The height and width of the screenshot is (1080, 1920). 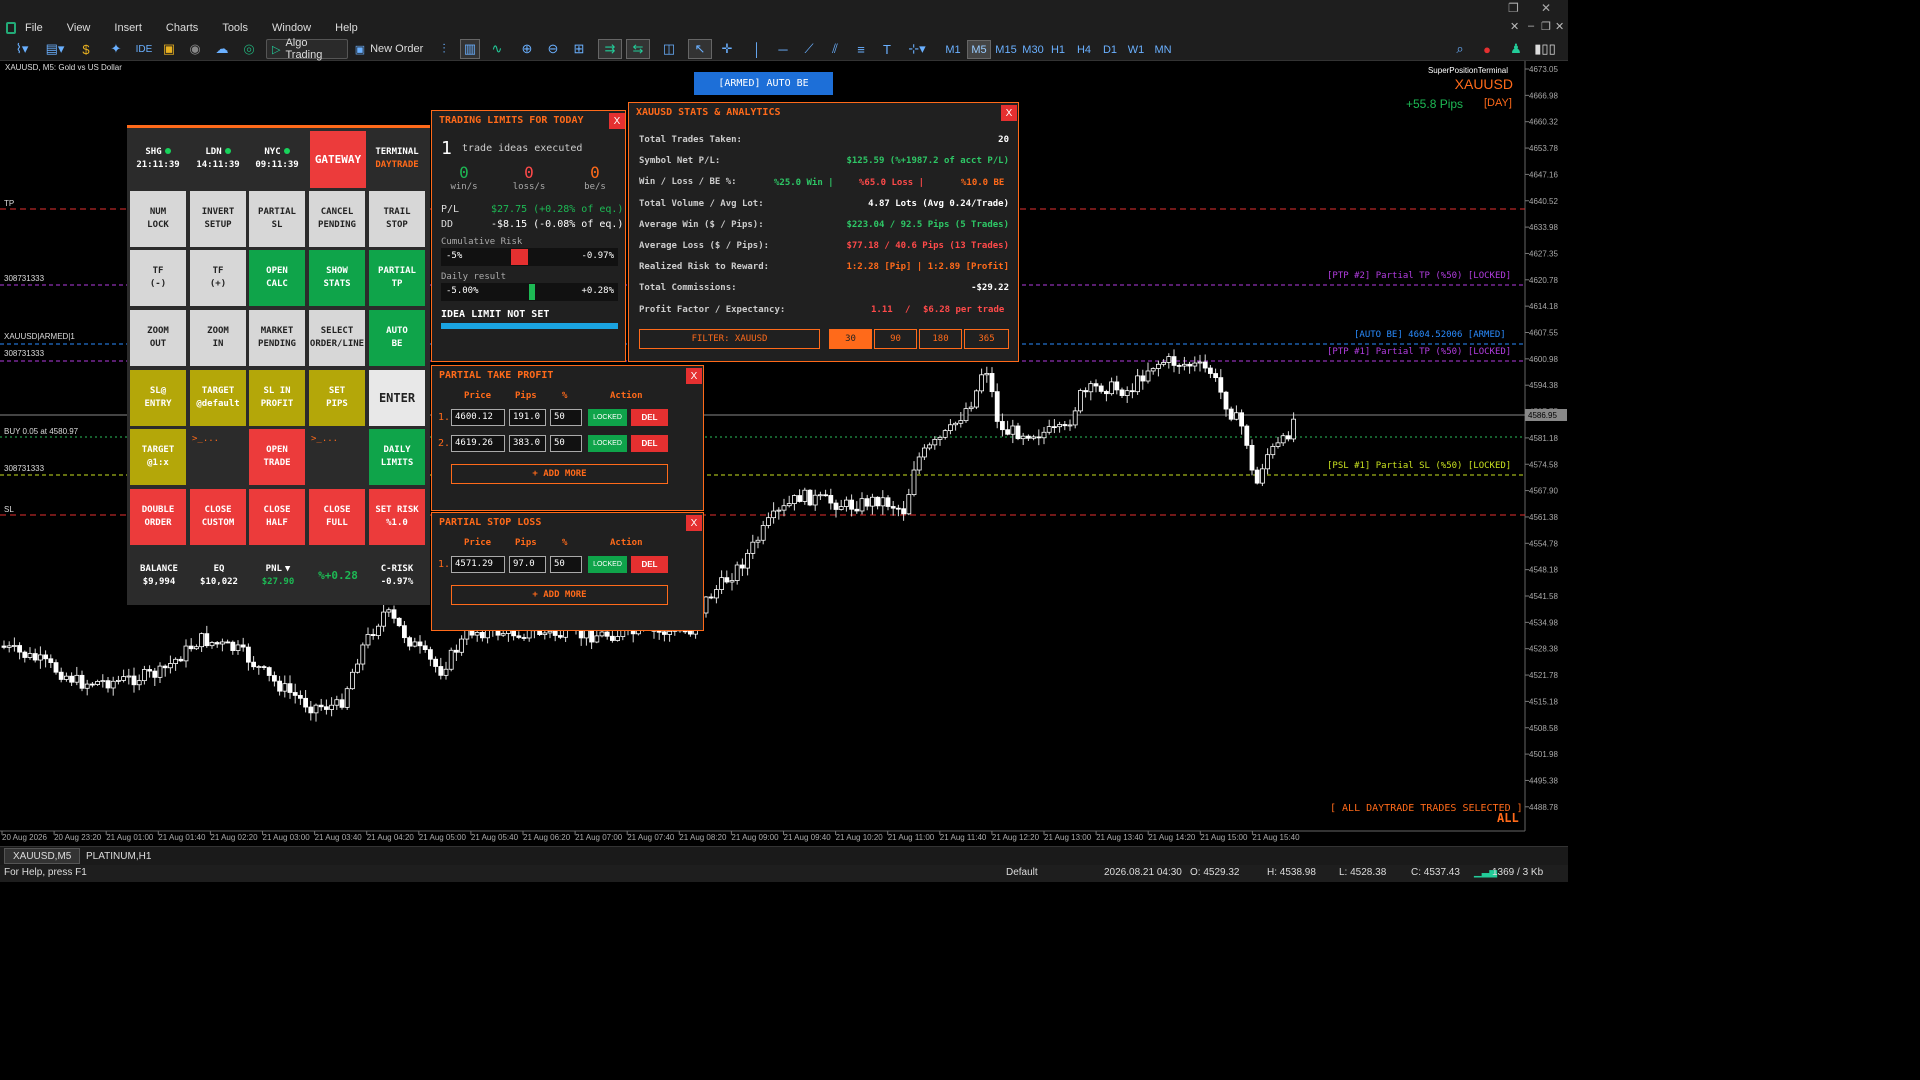 What do you see at coordinates (617, 121) in the screenshot?
I see `close-limits-button: X` at bounding box center [617, 121].